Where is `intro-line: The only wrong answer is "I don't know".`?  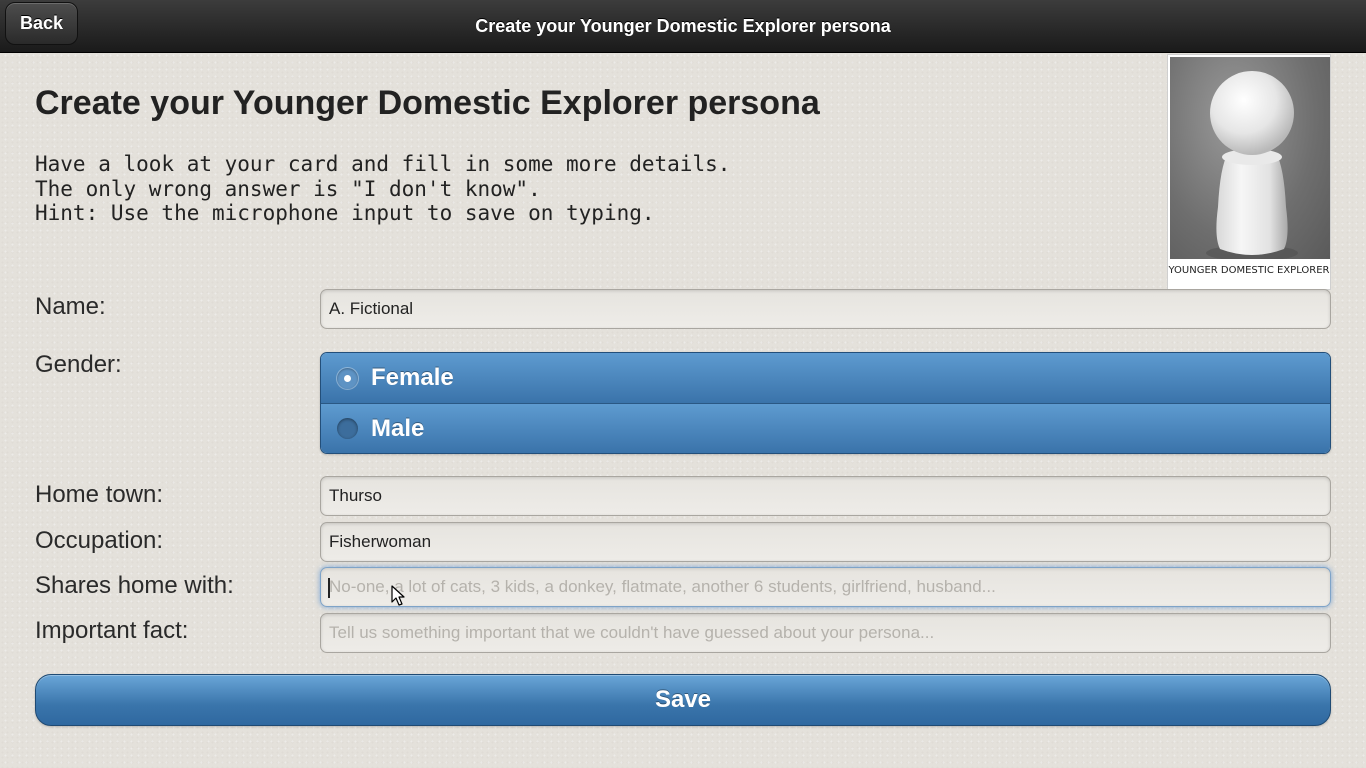
intro-line: The only wrong answer is "I don't know". is located at coordinates (288, 188).